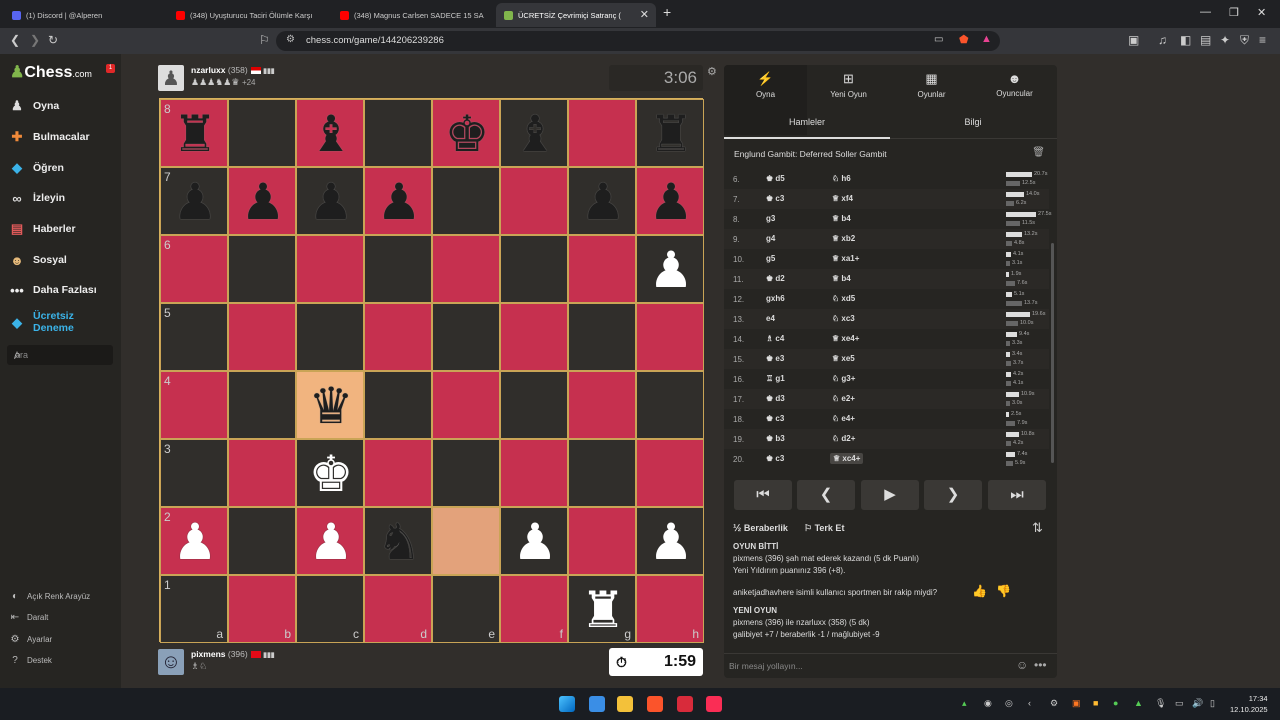 The image size is (1280, 720). What do you see at coordinates (194, 541) in the screenshot?
I see `square-a2: 2 ♟` at bounding box center [194, 541].